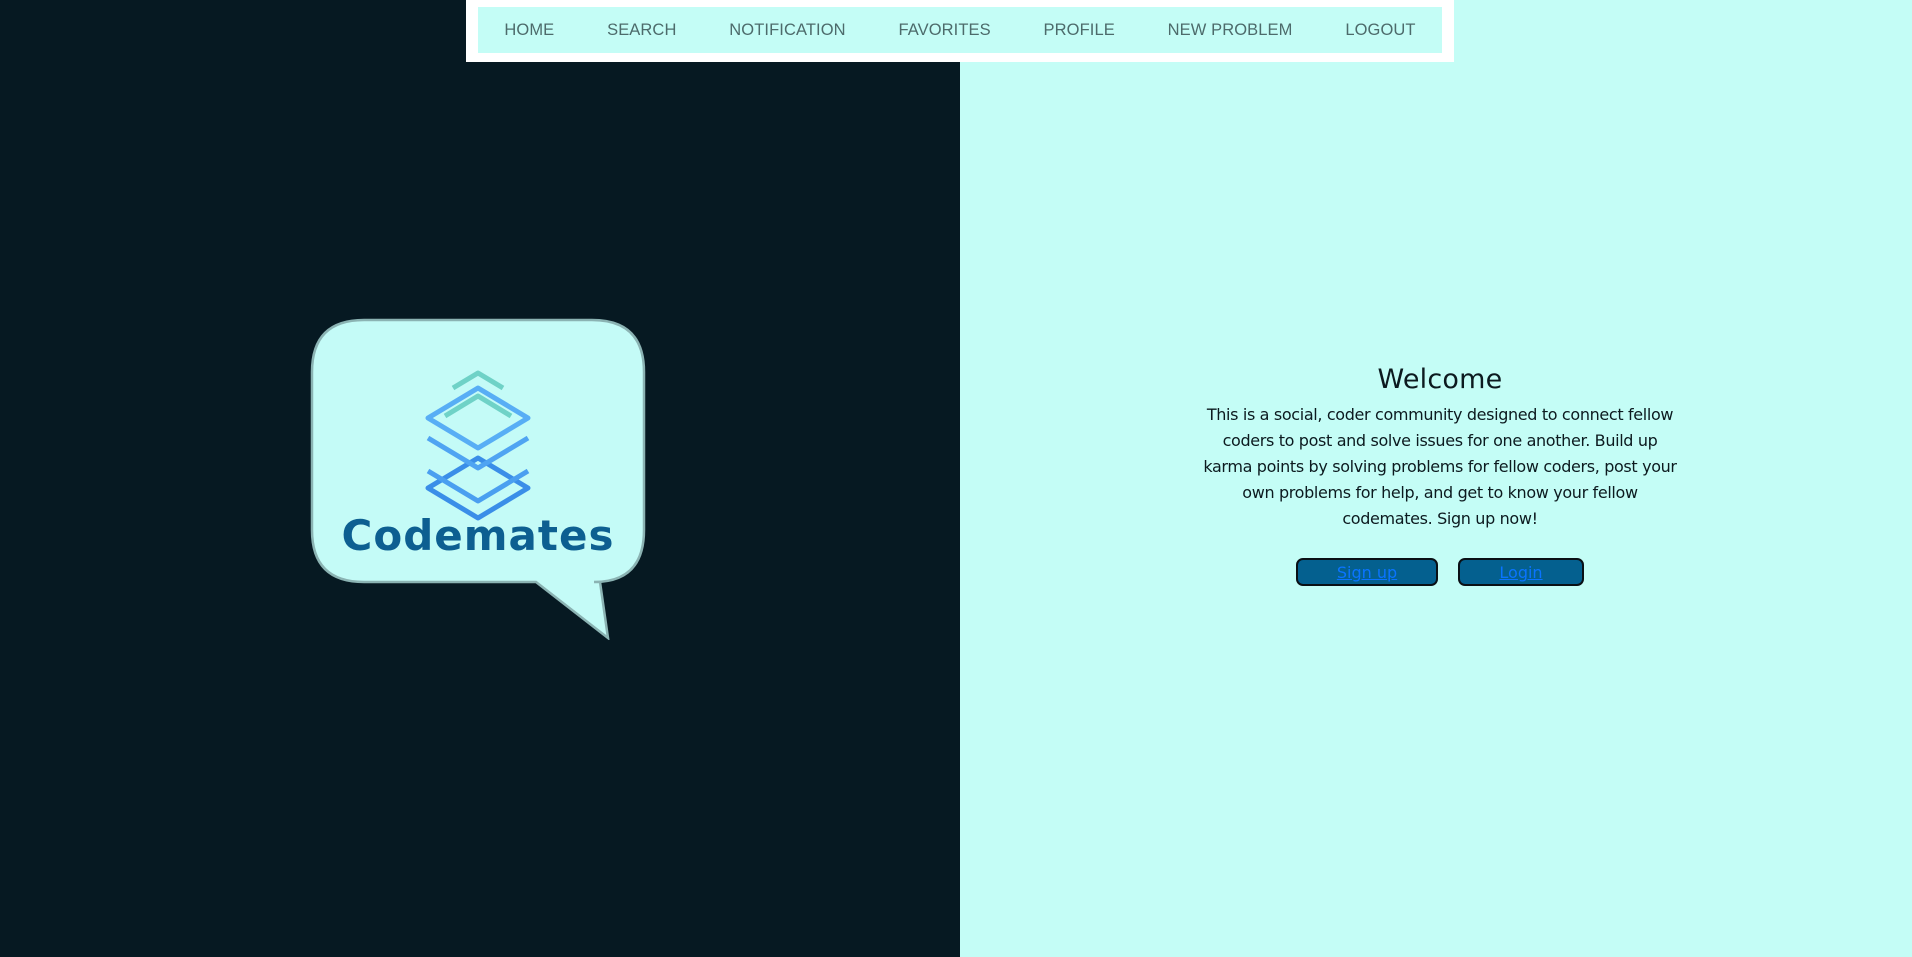 The height and width of the screenshot is (957, 1912). Describe the element at coordinates (529, 30) in the screenshot. I see `nav-home: HOME` at that location.